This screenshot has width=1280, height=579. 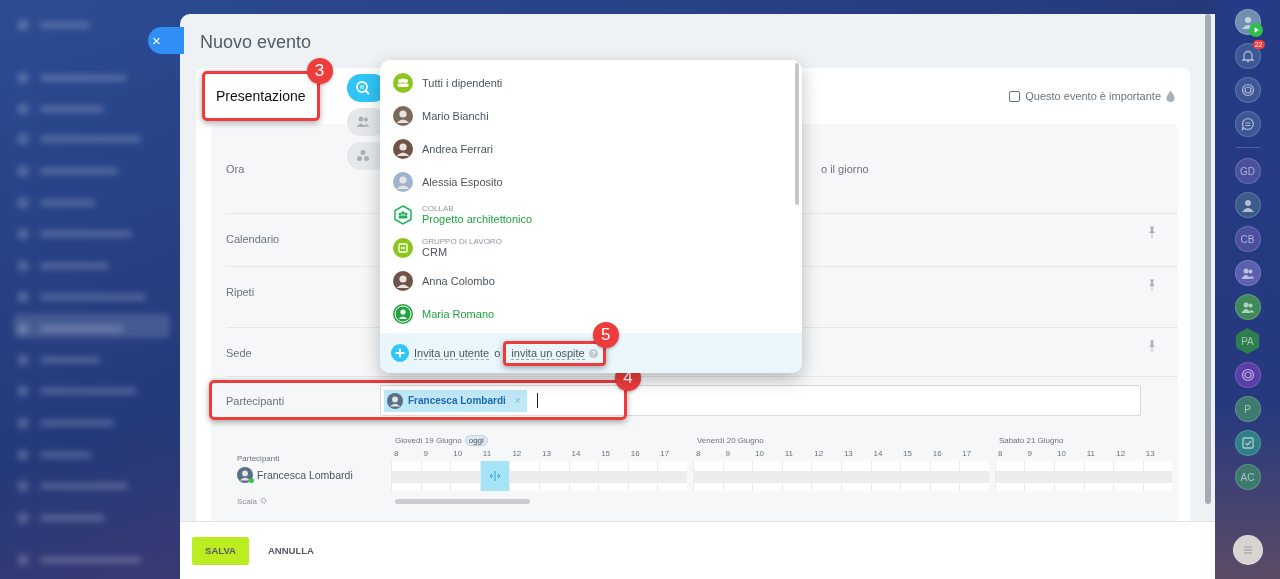 I want to click on day-heading: Venerdì 20 Giugno, so click(x=730, y=440).